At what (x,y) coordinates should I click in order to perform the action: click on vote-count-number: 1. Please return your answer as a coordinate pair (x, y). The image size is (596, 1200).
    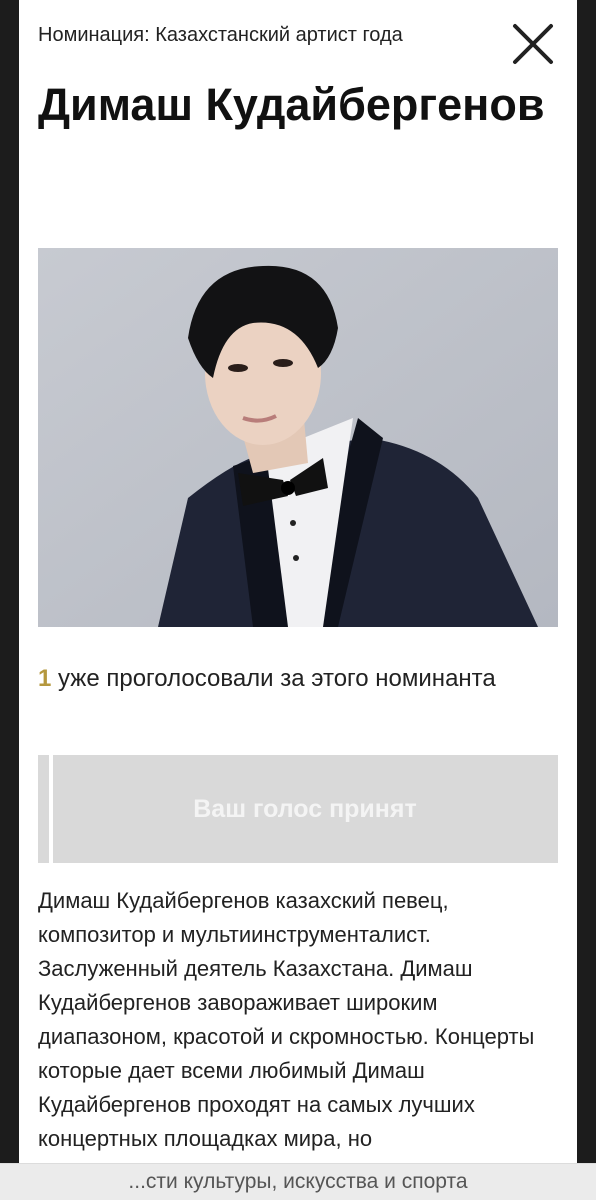
    Looking at the image, I should click on (45, 678).